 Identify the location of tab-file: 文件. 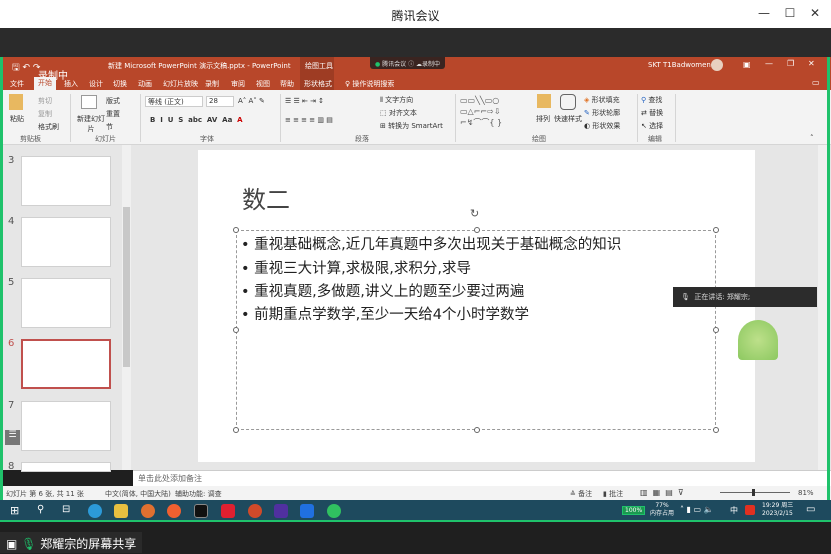
(17, 84).